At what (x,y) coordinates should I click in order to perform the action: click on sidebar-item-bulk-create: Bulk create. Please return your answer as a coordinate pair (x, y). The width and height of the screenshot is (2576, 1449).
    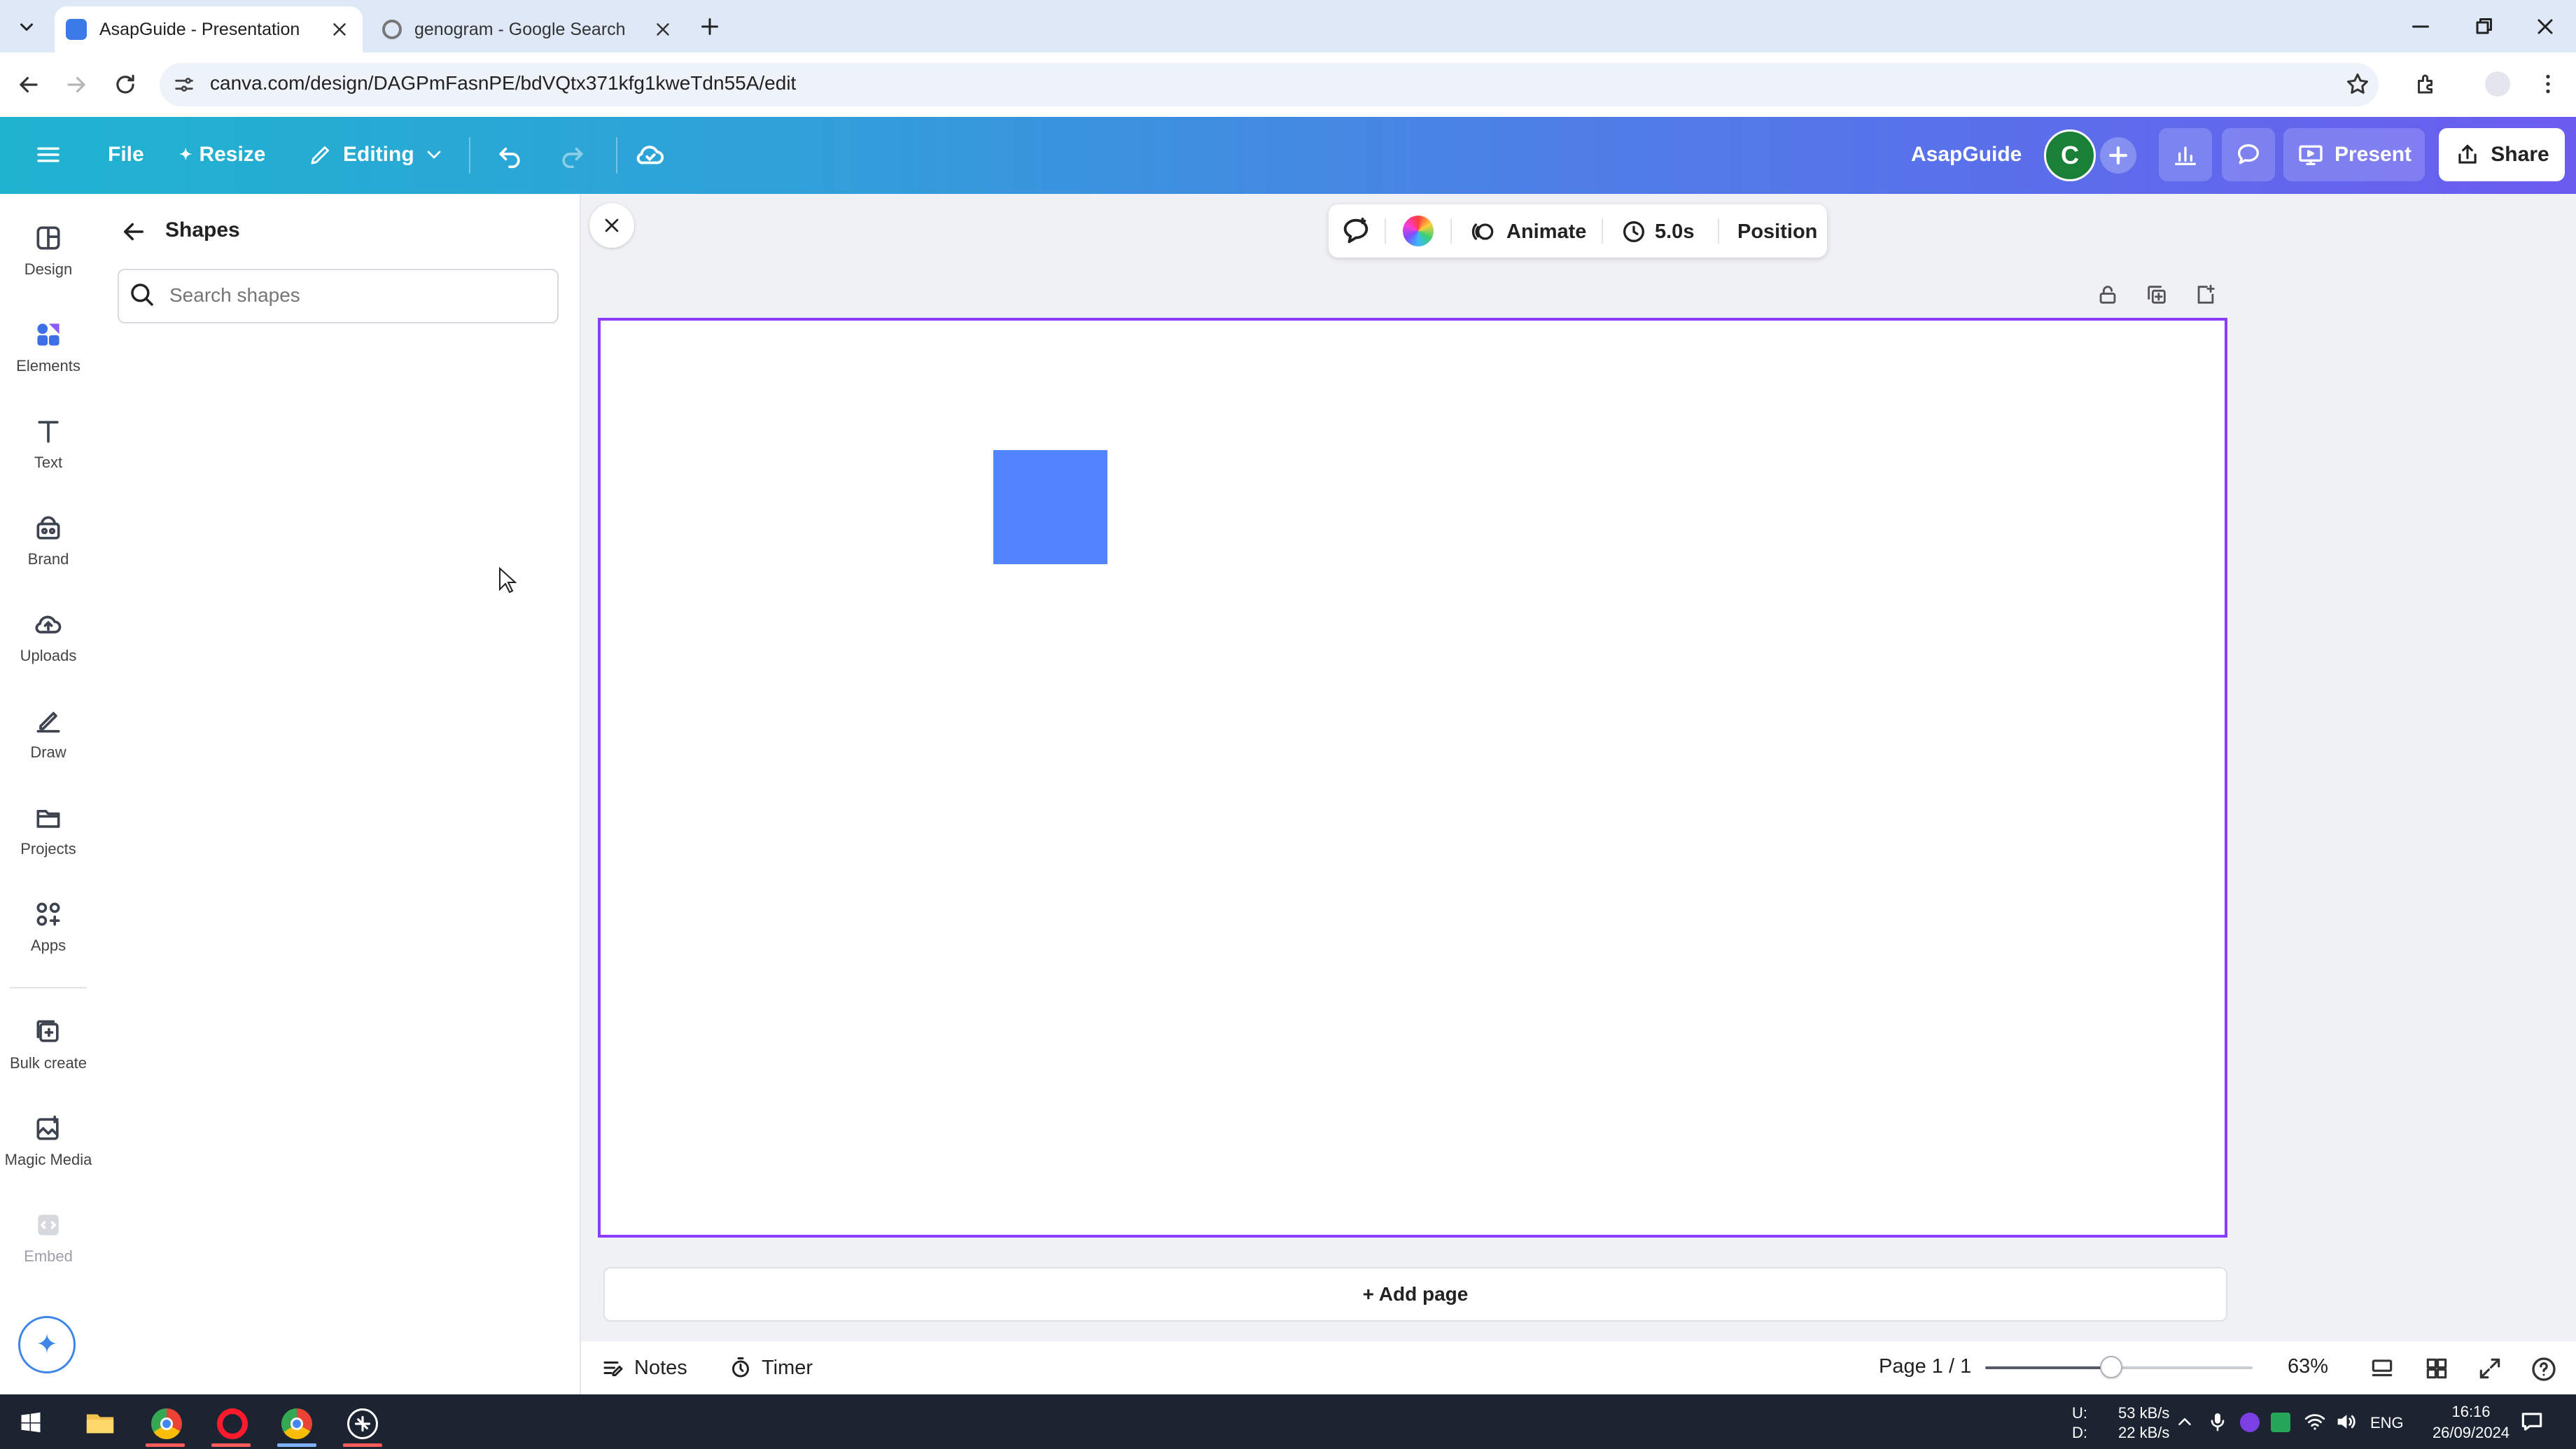
    Looking at the image, I should click on (48, 1044).